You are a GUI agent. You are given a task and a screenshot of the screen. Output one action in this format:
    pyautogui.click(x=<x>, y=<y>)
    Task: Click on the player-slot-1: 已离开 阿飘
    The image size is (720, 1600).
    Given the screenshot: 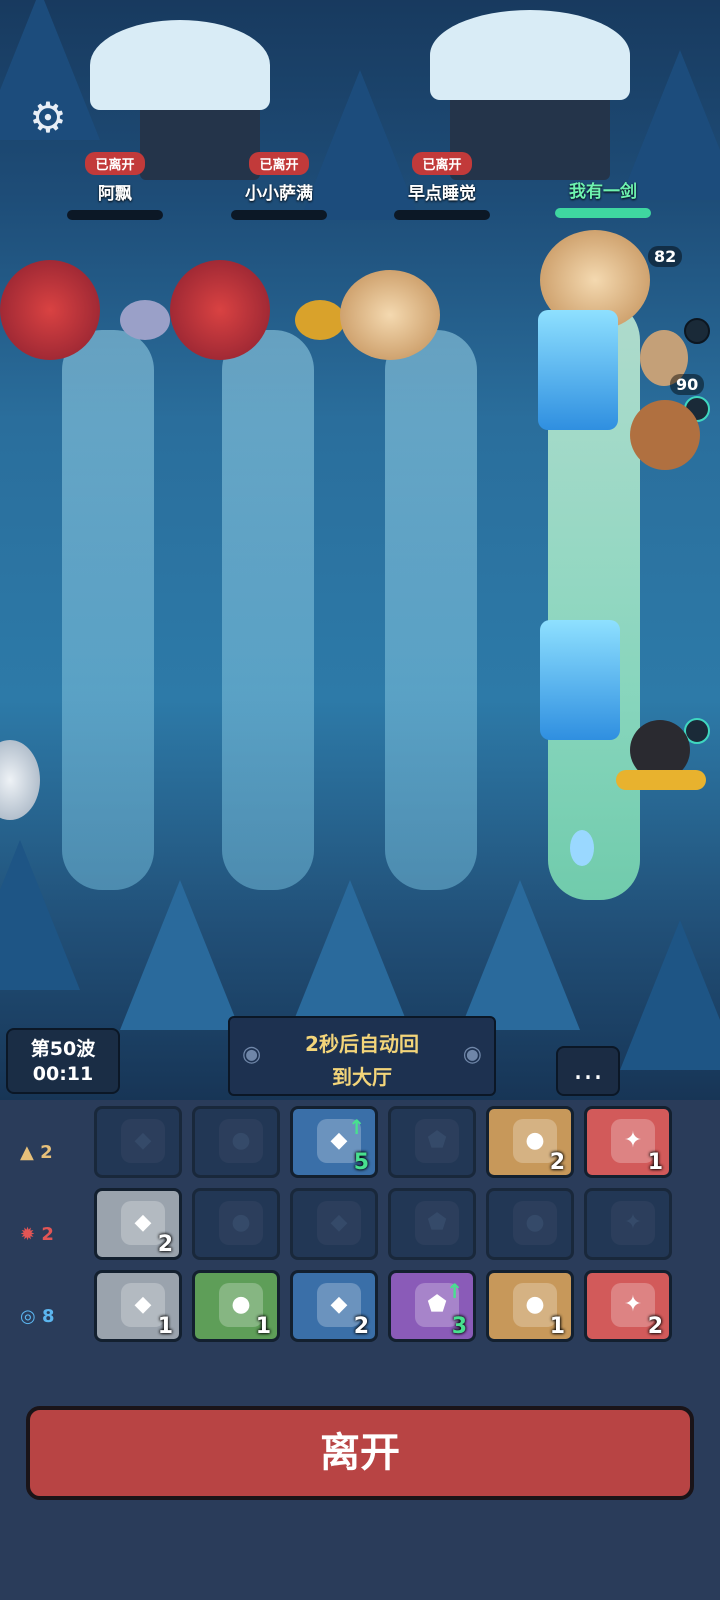 What is the action you would take?
    pyautogui.click(x=115, y=186)
    